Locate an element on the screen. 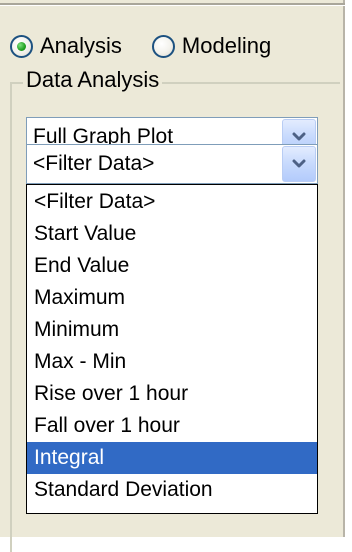 Image resolution: width=352 pixels, height=552 pixels. dropdown-item-fall-over-1-hour: Fall over 1 hour is located at coordinates (172, 426).